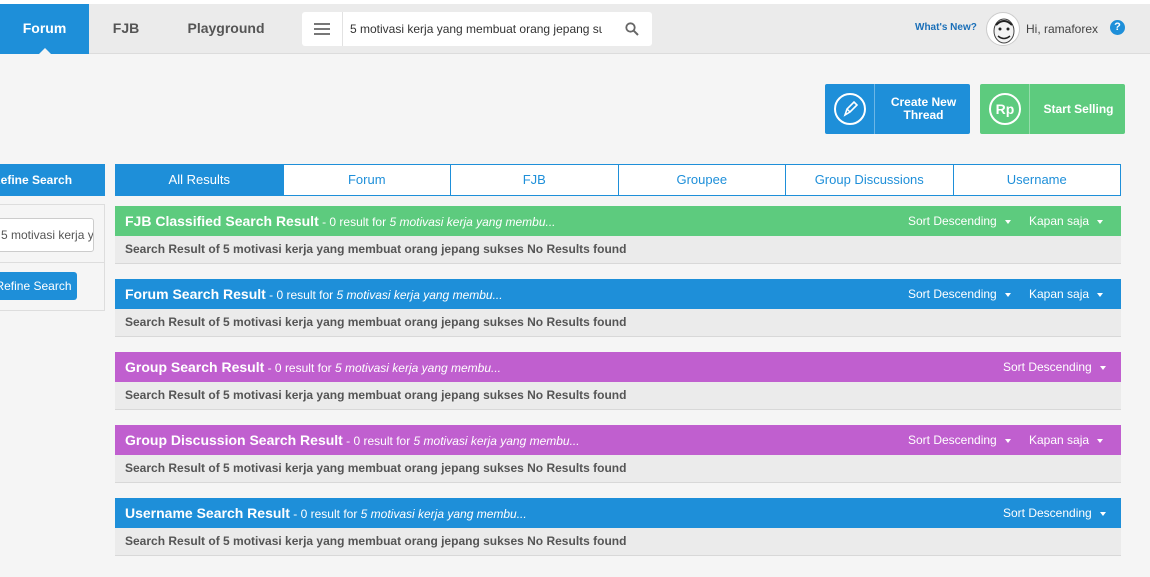 The image size is (1150, 577). What do you see at coordinates (632, 29) in the screenshot?
I see `search-icon` at bounding box center [632, 29].